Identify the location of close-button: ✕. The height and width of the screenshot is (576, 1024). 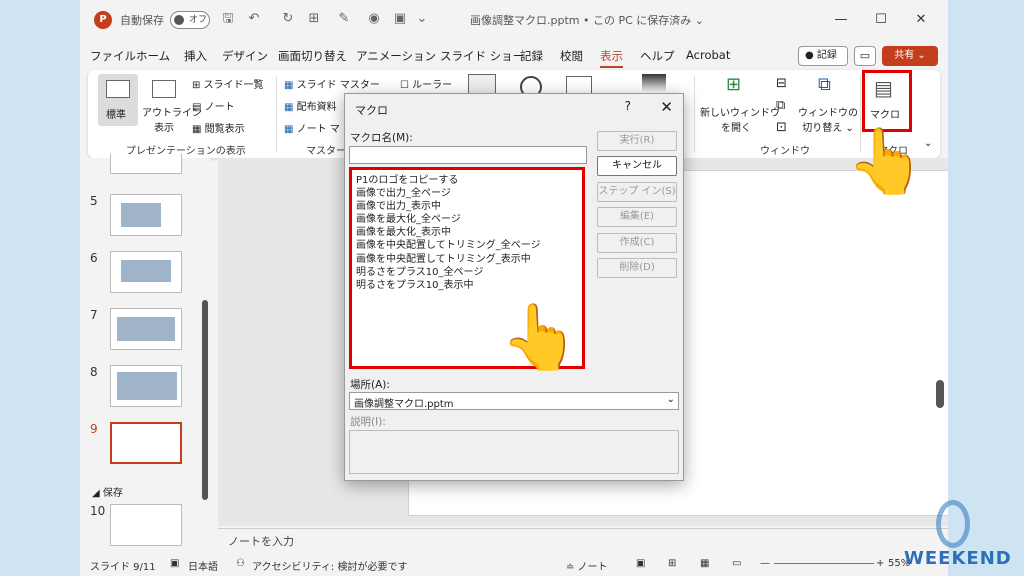
(921, 20).